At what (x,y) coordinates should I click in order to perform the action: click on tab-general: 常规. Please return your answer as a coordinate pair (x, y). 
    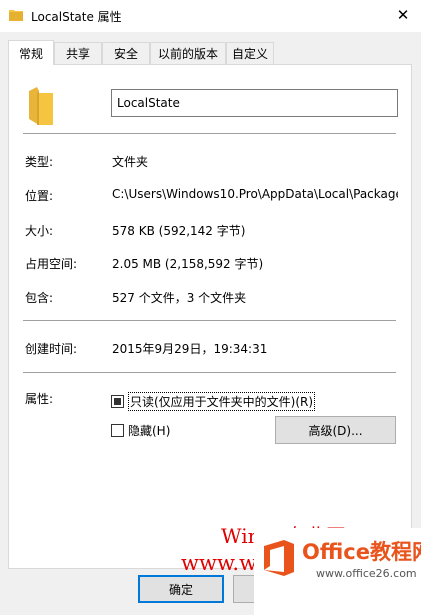
    Looking at the image, I should click on (31, 52).